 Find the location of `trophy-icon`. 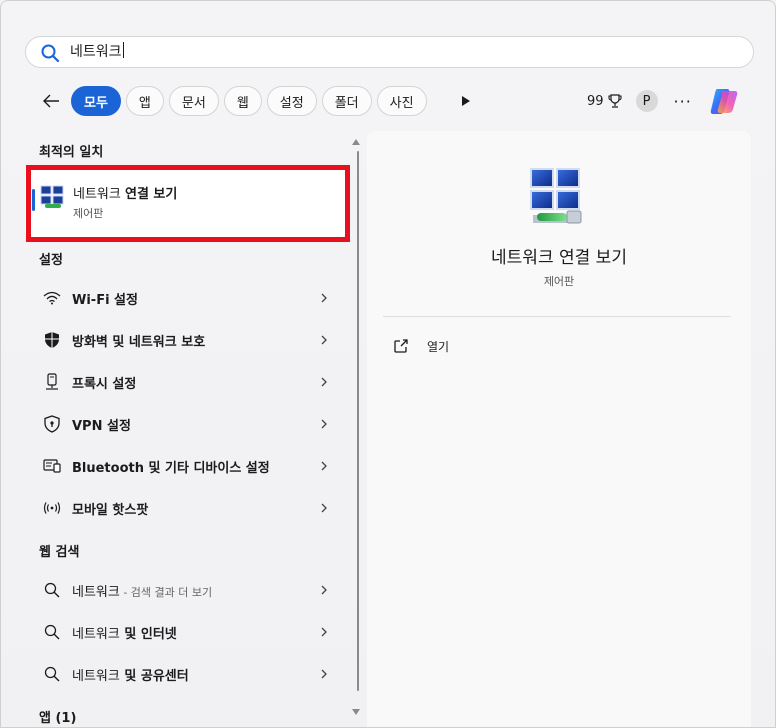

trophy-icon is located at coordinates (614, 101).